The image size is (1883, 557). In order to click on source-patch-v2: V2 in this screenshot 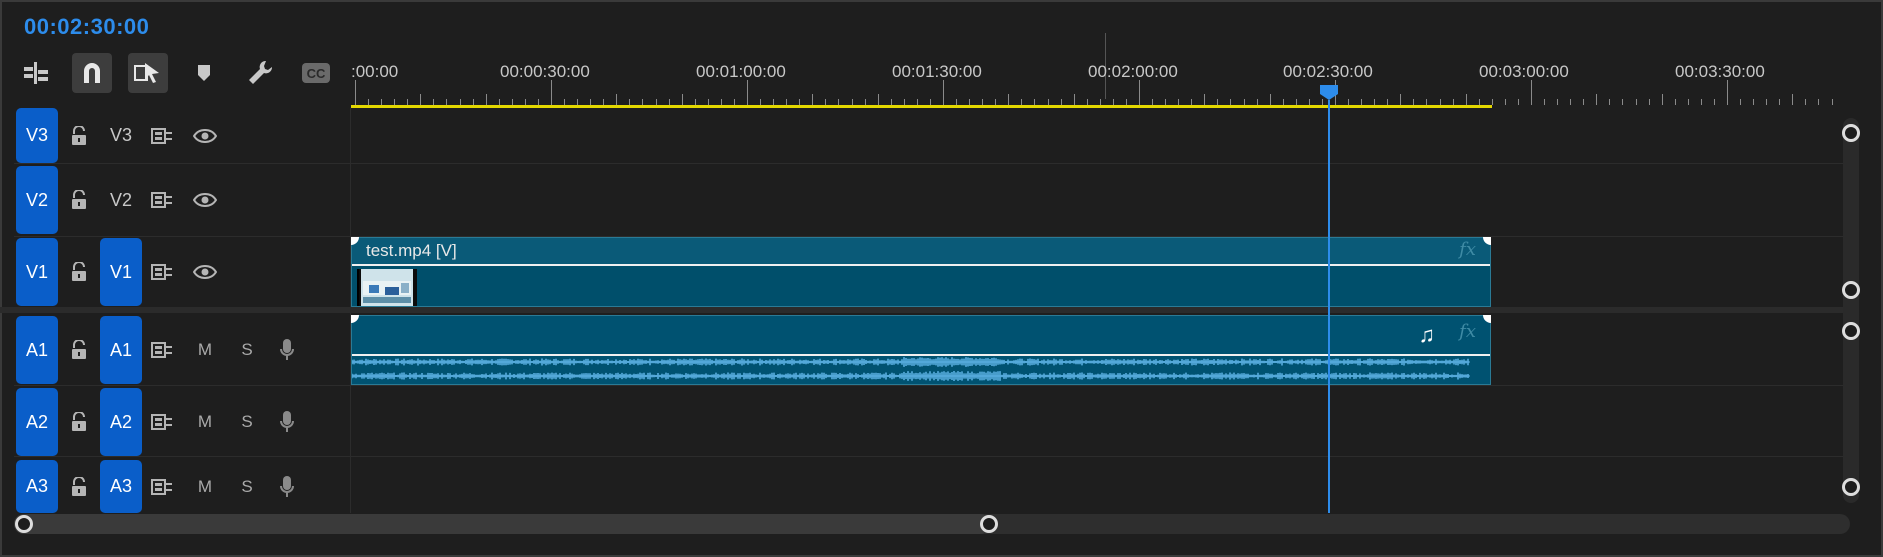, I will do `click(37, 200)`.